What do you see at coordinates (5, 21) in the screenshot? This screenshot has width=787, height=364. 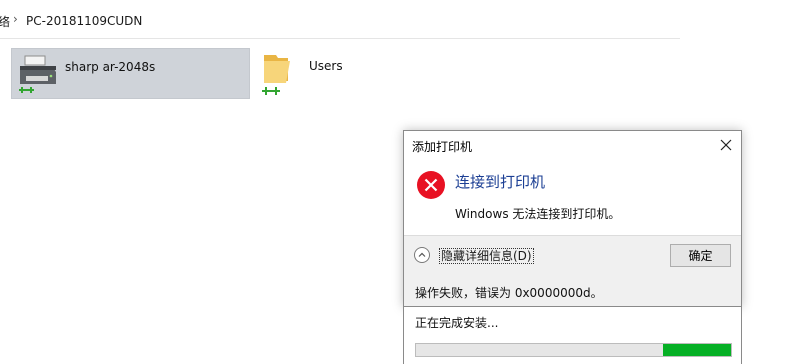 I see `breadcrumb-network: 络` at bounding box center [5, 21].